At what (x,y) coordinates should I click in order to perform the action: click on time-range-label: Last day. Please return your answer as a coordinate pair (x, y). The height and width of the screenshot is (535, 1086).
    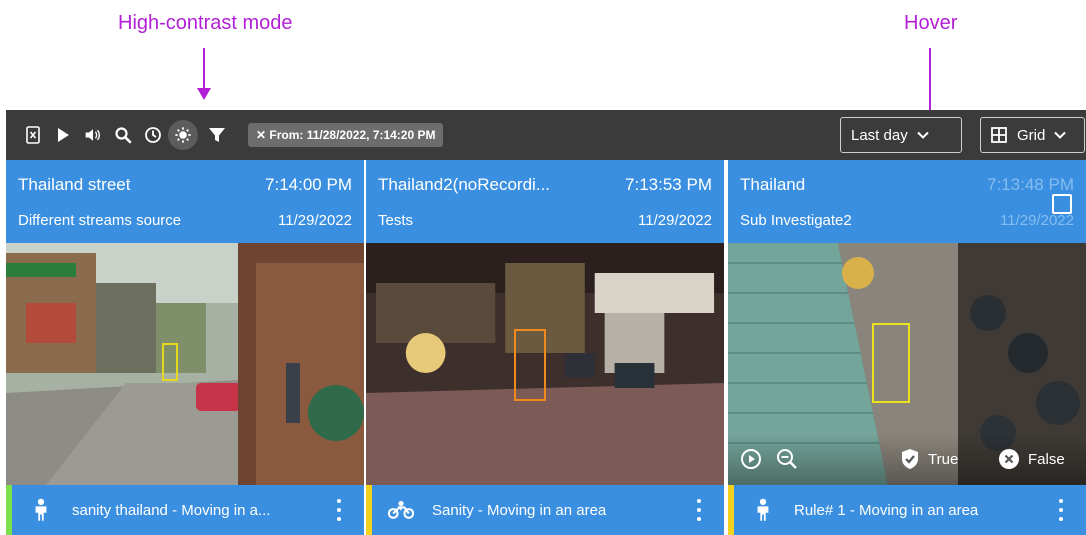
    Looking at the image, I should click on (879, 135).